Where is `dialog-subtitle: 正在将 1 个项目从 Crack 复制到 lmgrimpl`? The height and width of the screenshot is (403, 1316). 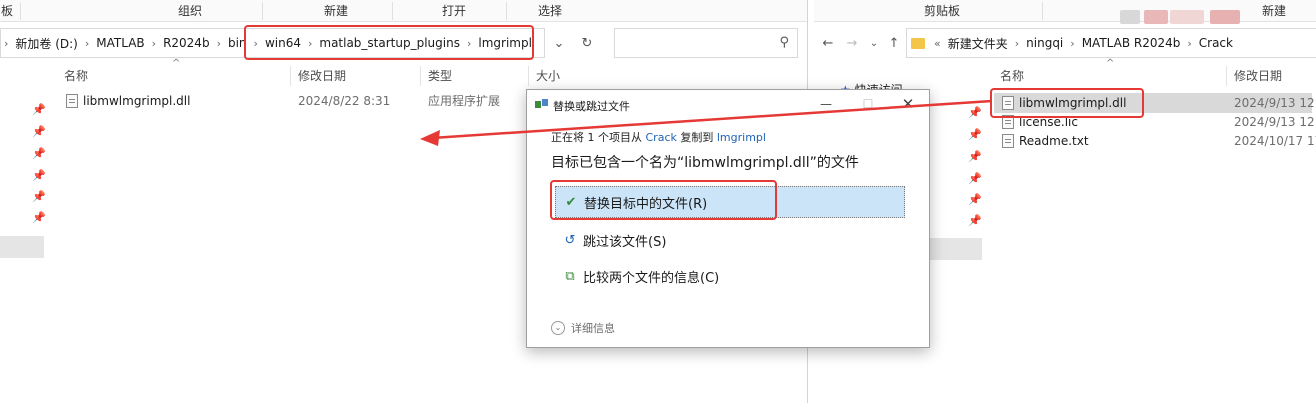 dialog-subtitle: 正在将 1 个项目从 Crack 复制到 lmgrimpl is located at coordinates (658, 137).